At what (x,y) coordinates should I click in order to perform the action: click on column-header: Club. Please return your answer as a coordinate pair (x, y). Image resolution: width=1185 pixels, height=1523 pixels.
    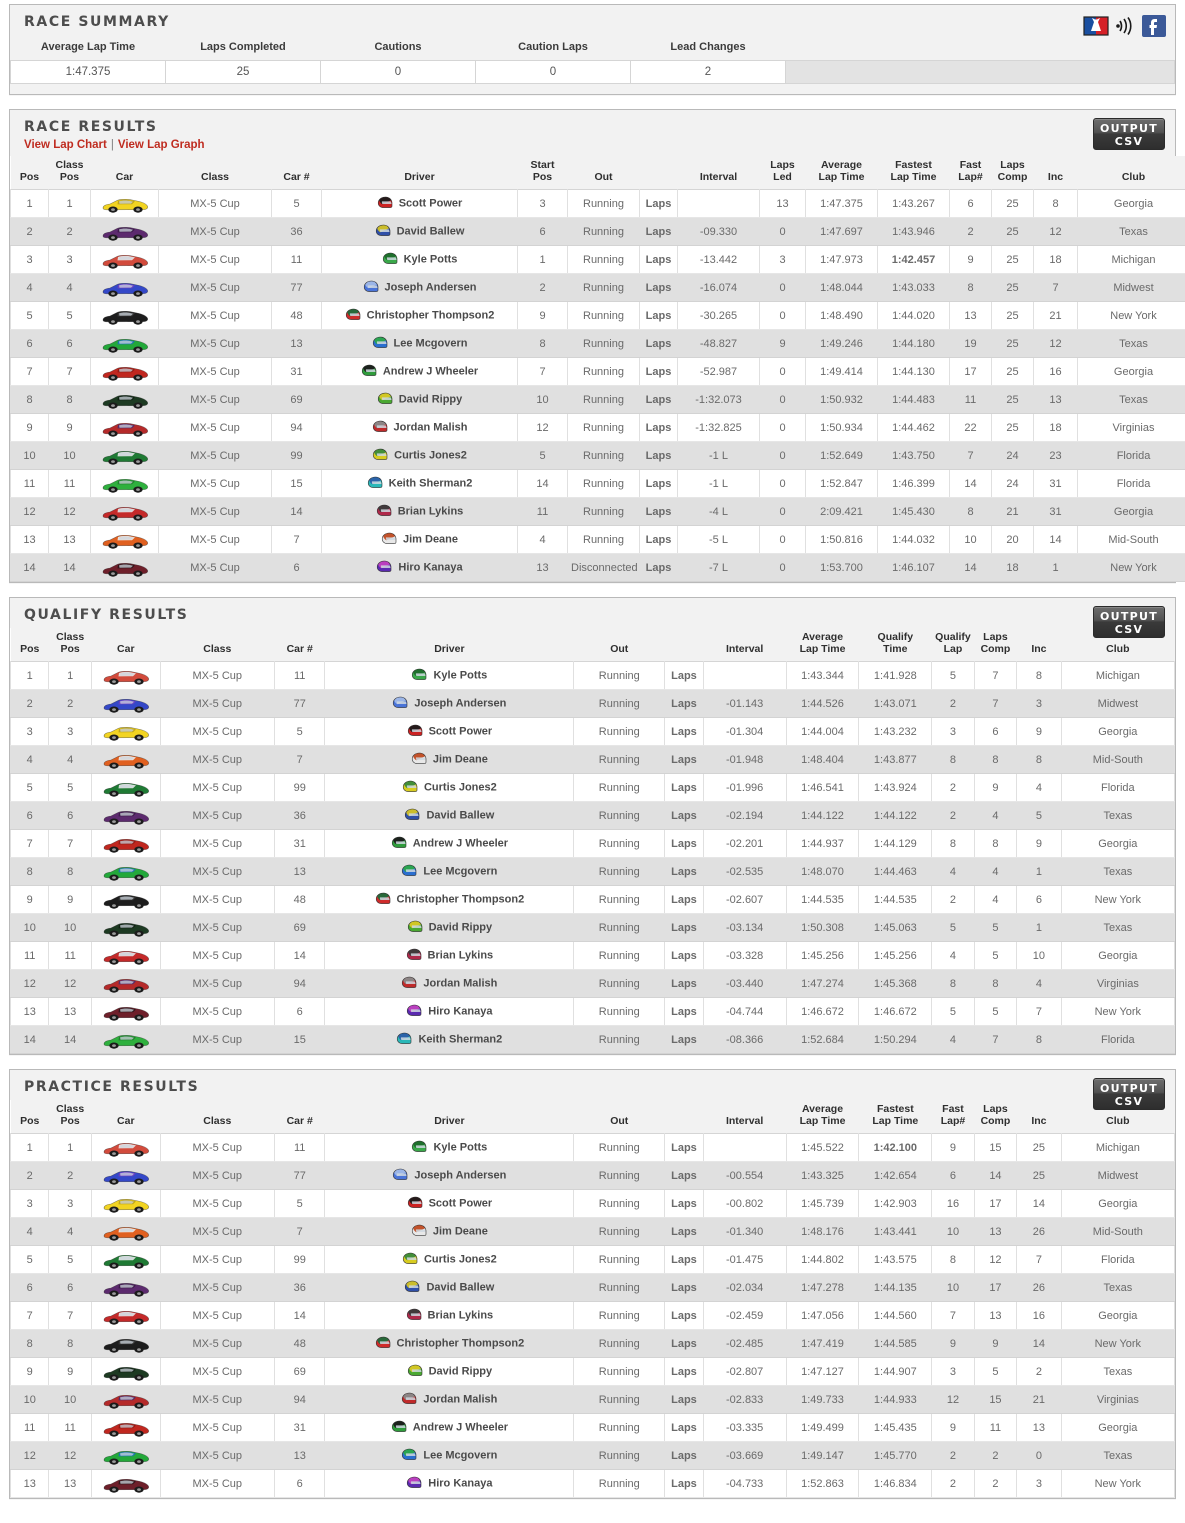
    Looking at the image, I should click on (1131, 173).